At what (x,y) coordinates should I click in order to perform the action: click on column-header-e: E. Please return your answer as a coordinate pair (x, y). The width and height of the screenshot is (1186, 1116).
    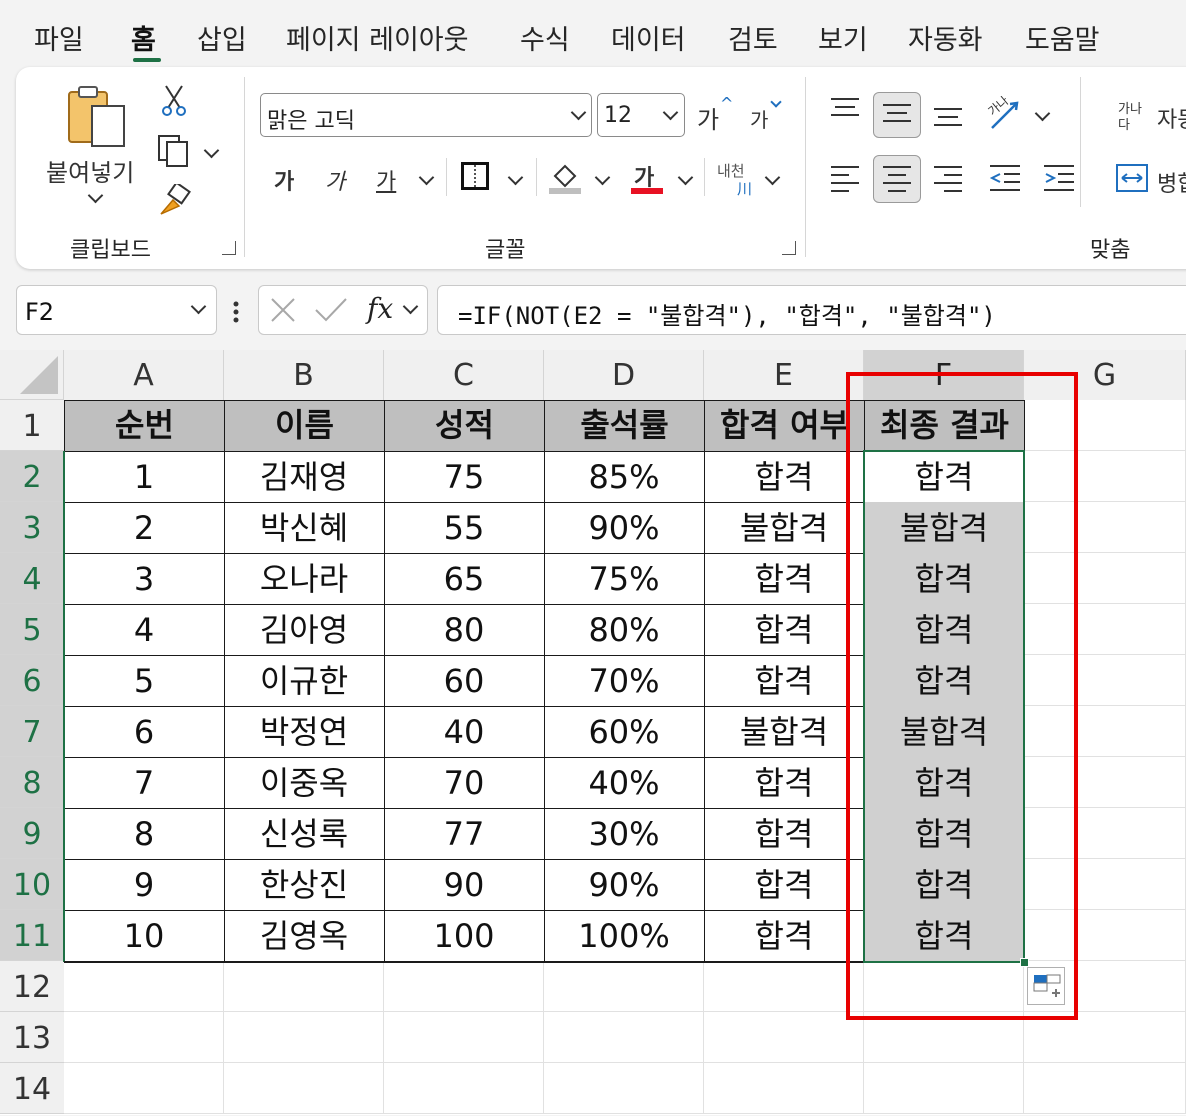
    Looking at the image, I should click on (784, 375).